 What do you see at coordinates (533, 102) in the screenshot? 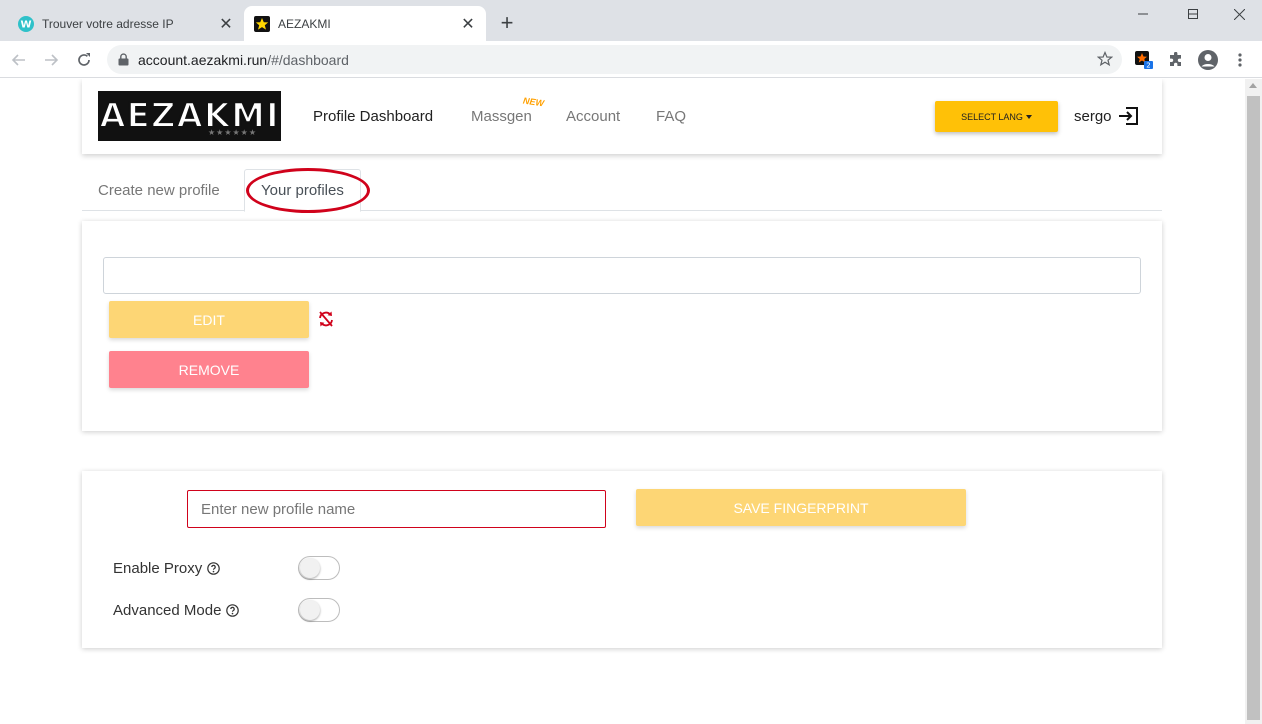
I see `new-badge: NEW` at bounding box center [533, 102].